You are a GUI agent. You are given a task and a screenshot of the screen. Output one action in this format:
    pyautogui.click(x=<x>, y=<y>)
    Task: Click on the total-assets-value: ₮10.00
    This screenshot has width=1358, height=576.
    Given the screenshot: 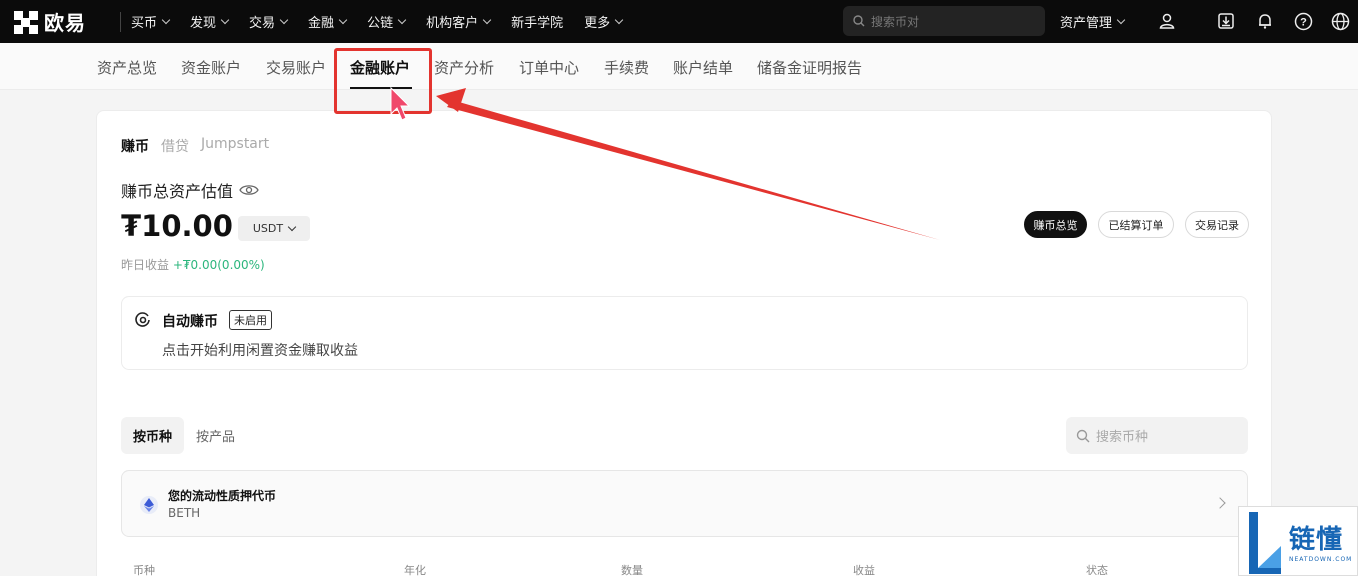 What is the action you would take?
    pyautogui.click(x=177, y=226)
    